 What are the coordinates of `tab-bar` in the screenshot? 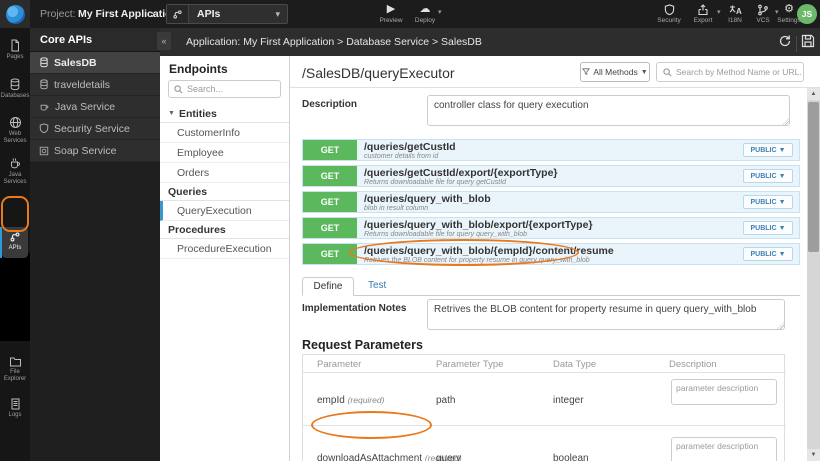 It's located at (551, 295).